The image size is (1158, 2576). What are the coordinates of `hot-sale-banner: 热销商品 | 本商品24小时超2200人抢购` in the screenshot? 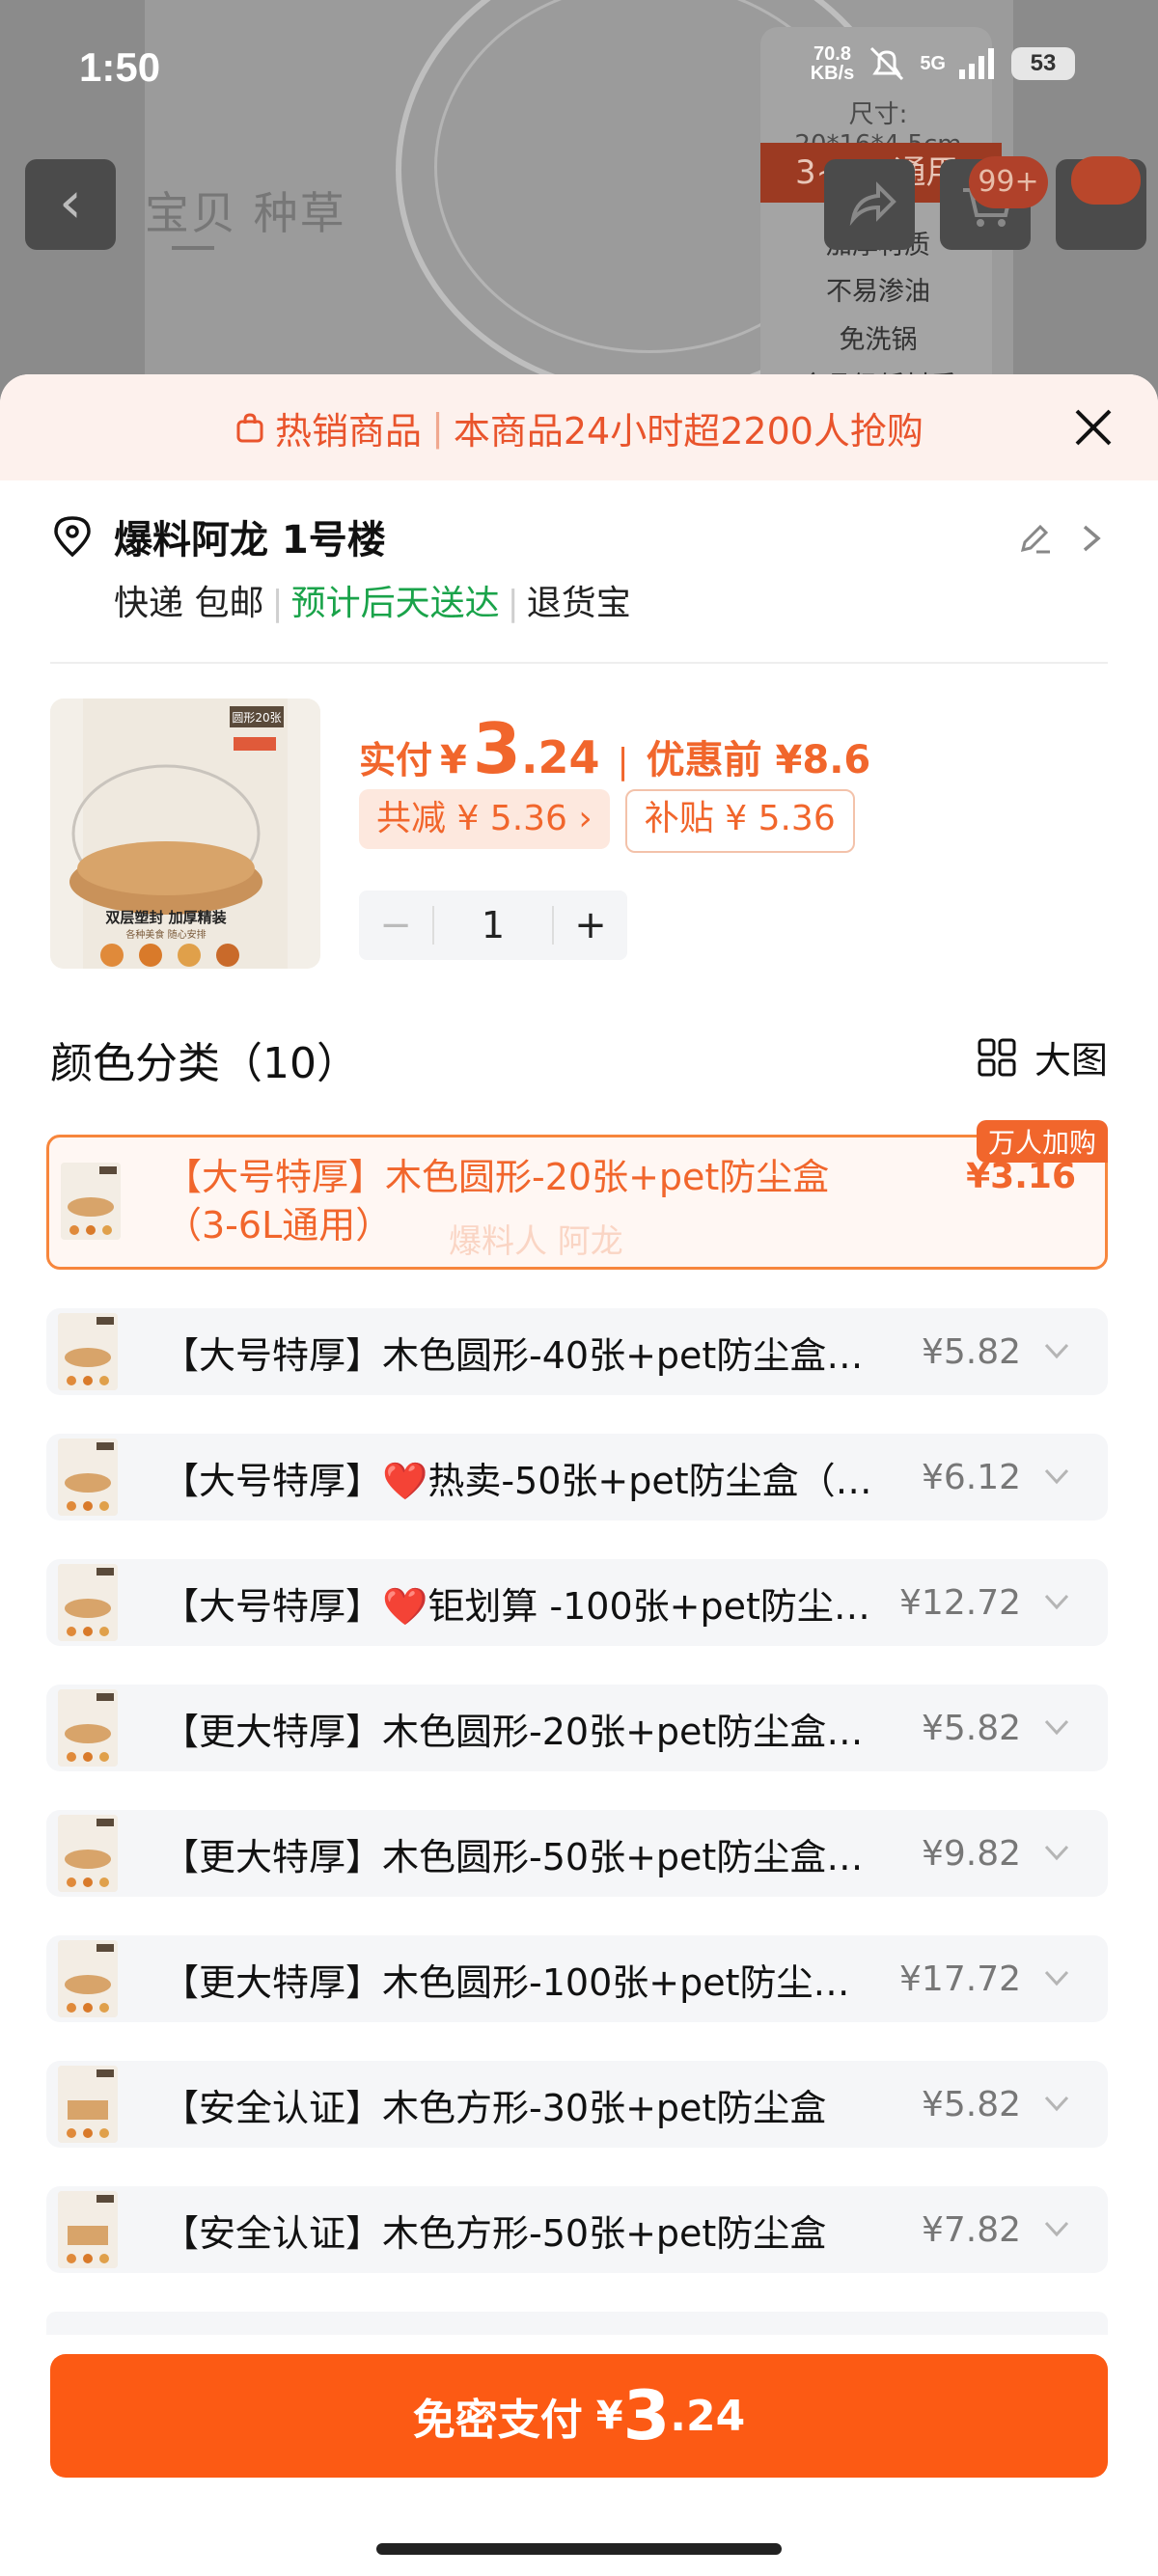 It's located at (579, 427).